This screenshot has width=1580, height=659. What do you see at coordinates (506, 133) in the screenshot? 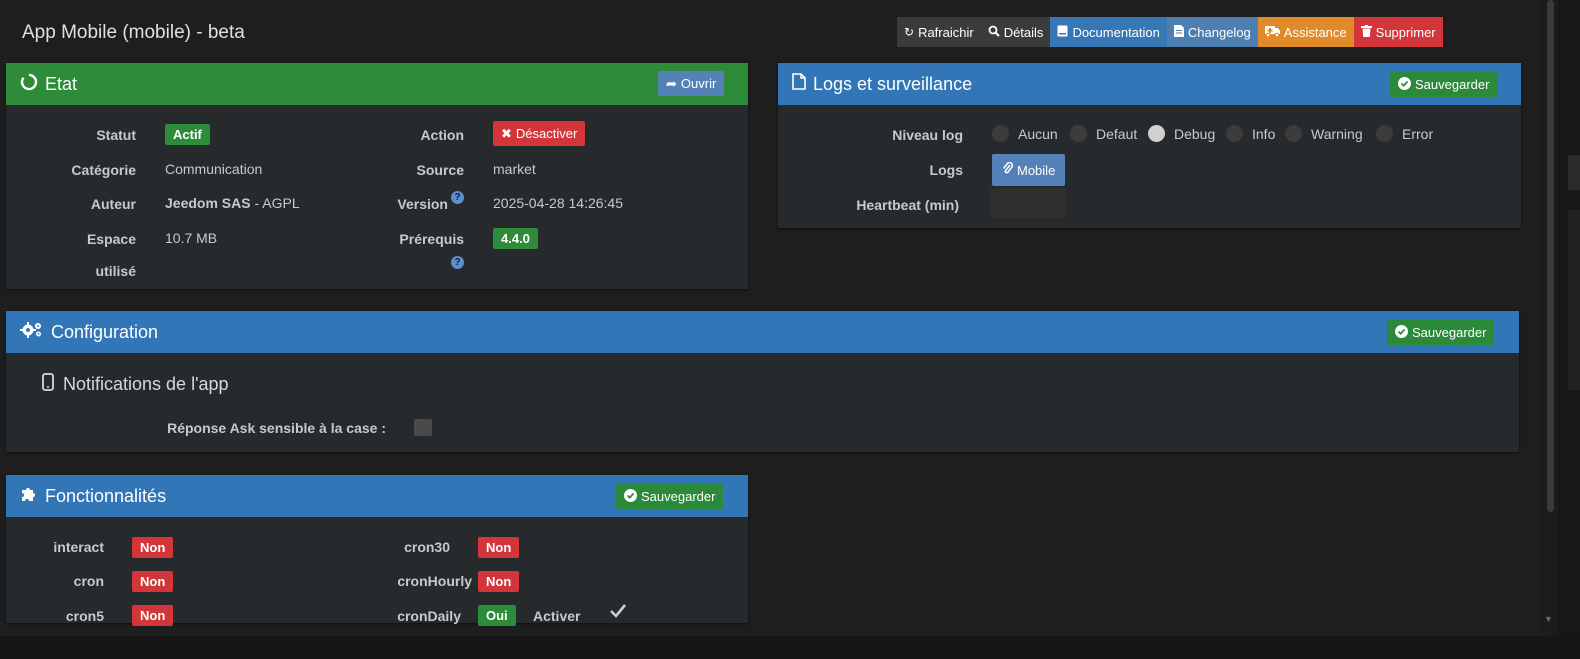
I see `close-icon: ✖` at bounding box center [506, 133].